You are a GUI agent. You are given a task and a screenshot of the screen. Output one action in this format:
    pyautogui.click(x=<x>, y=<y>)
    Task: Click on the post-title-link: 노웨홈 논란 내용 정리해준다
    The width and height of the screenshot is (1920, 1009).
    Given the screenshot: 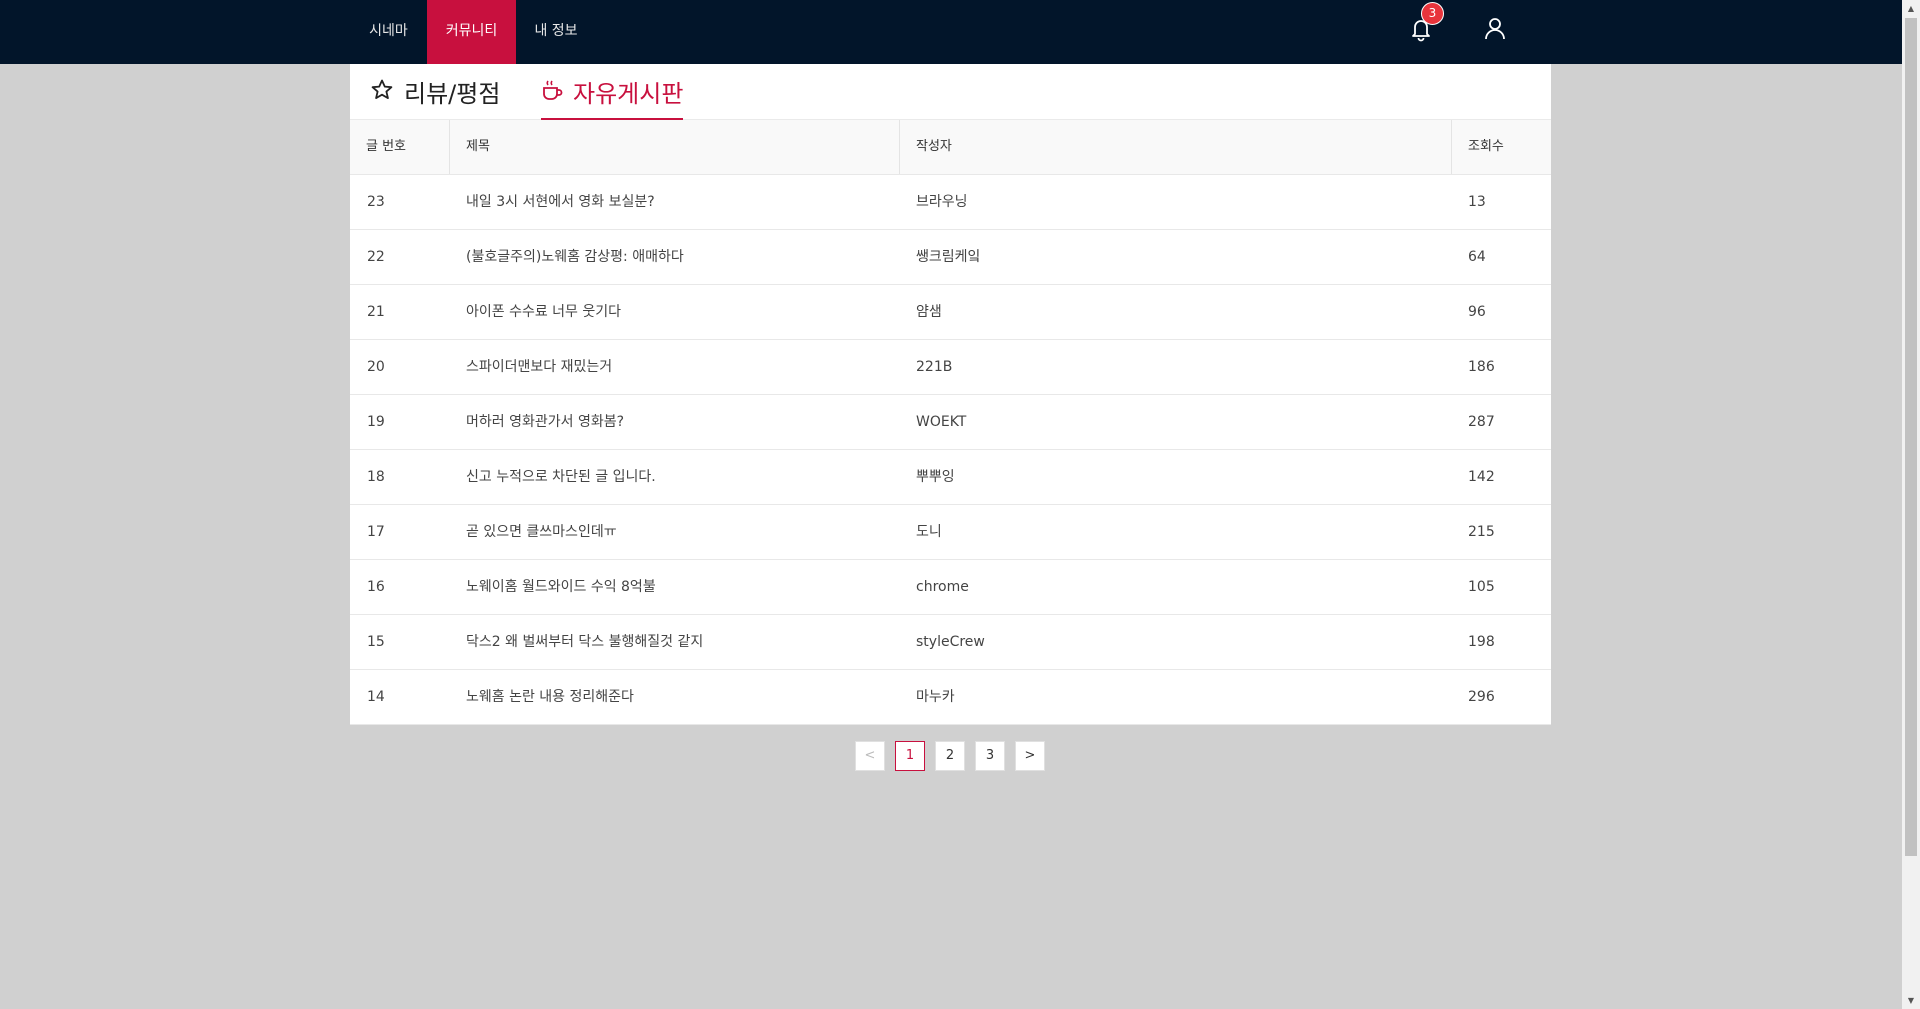 What is the action you would take?
    pyautogui.click(x=550, y=697)
    